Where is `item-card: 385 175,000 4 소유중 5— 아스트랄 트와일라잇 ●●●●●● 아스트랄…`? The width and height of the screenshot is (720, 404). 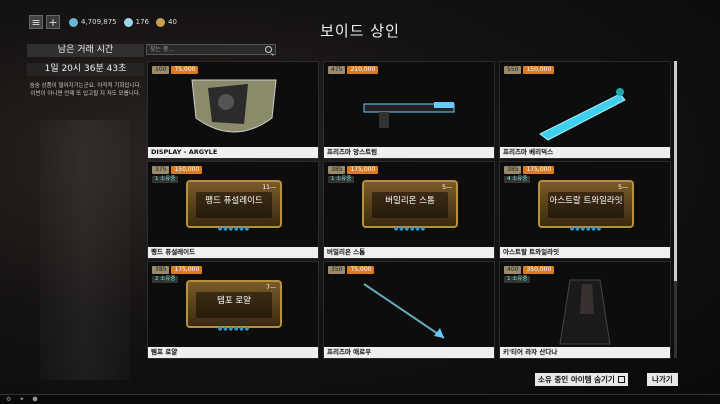
item-card: 385 175,000 4 소유중 5— 아스트랄 트와일라잇 ●●●●●● 아스트랄… is located at coordinates (585, 210).